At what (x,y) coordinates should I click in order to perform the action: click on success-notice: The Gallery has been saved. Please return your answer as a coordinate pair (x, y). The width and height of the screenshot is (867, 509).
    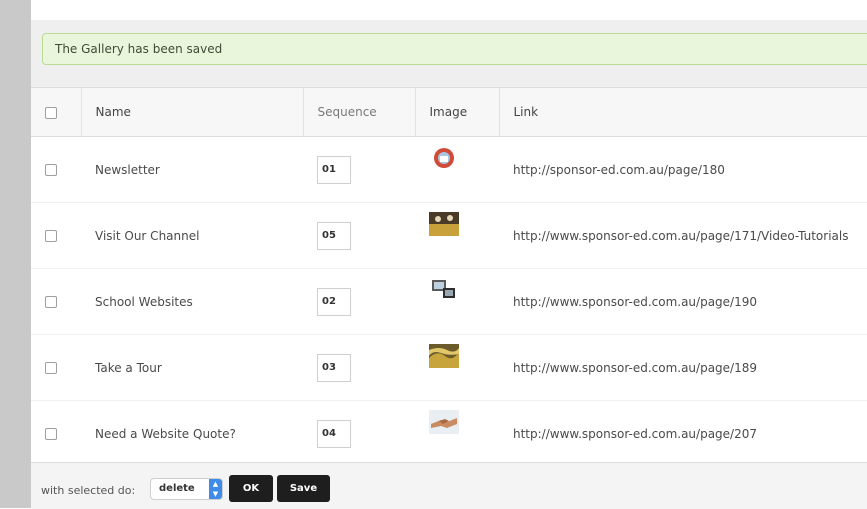
    Looking at the image, I should click on (454, 49).